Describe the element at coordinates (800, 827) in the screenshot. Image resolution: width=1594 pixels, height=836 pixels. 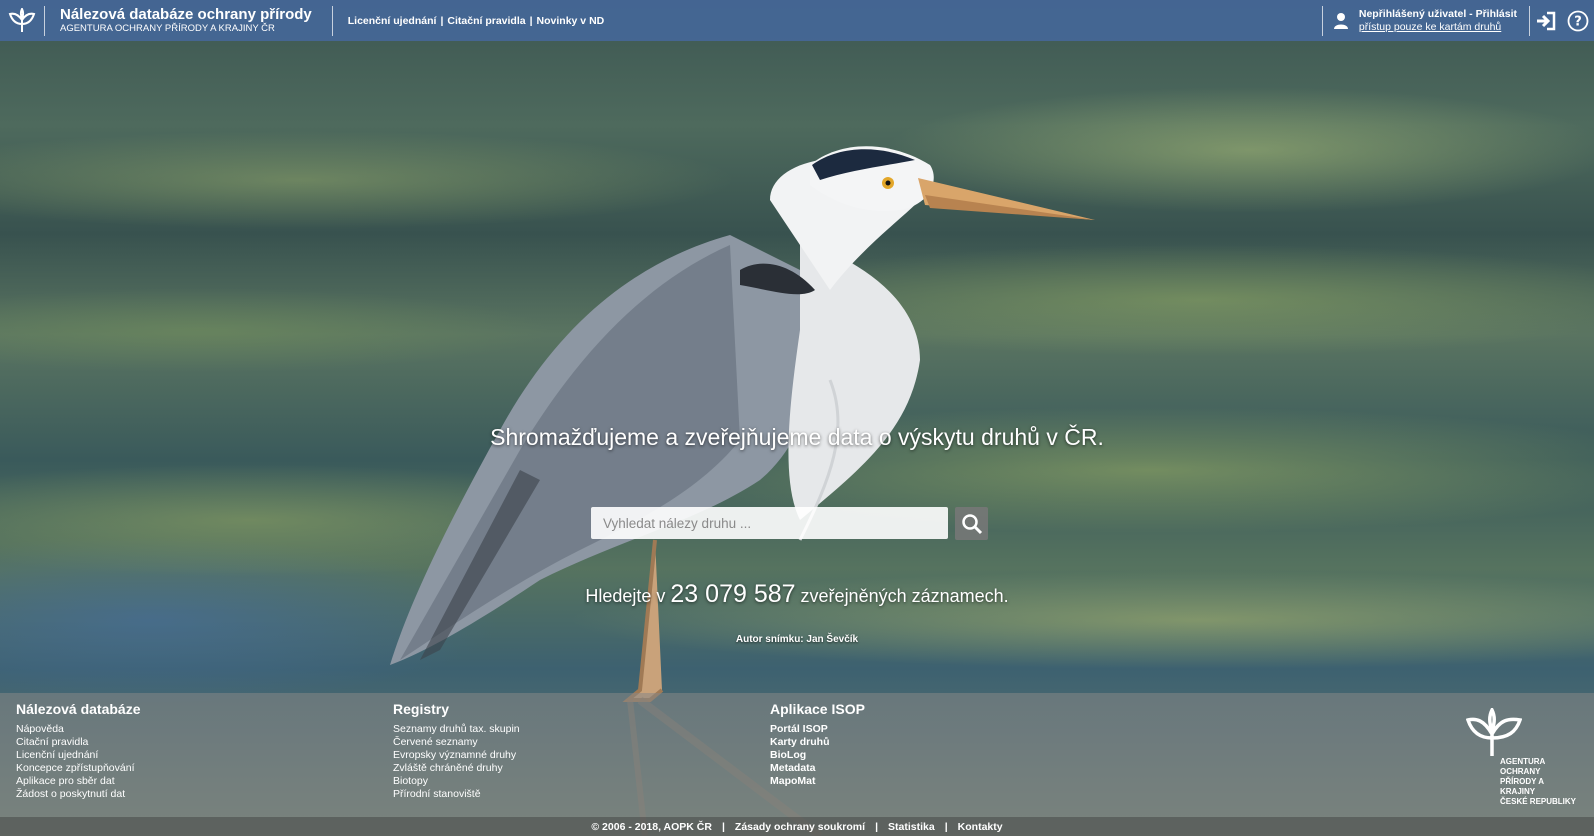
I see `link-privacy: Zásady ochrany soukromí` at that location.